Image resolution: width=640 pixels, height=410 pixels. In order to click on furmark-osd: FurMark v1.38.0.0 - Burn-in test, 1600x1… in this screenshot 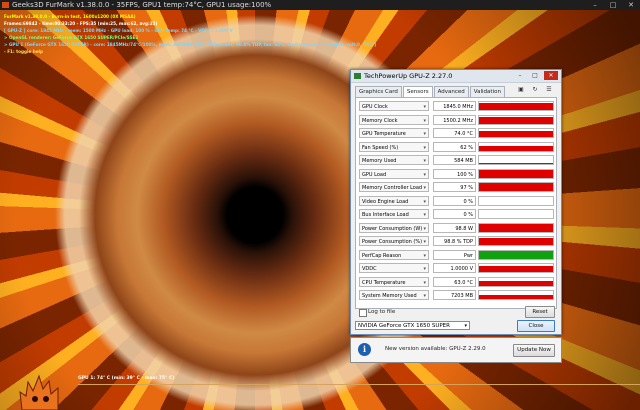, I will do `click(190, 34)`.